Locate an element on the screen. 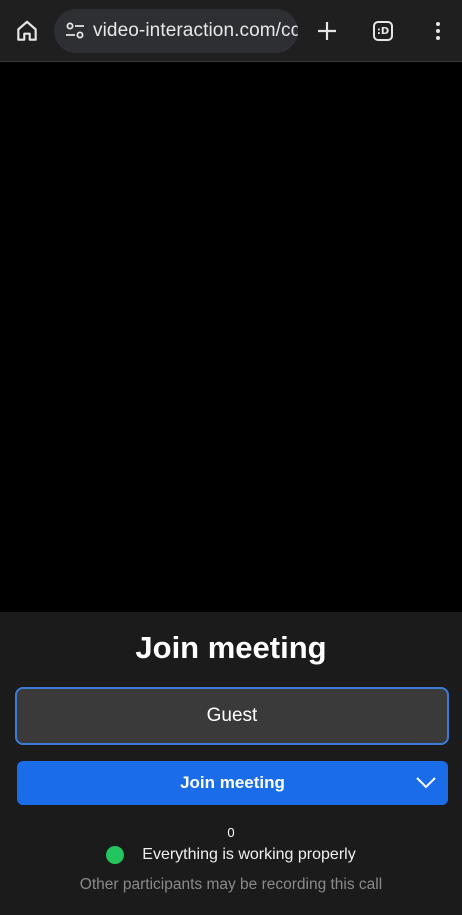  tab-switcher-label: :D is located at coordinates (383, 31).